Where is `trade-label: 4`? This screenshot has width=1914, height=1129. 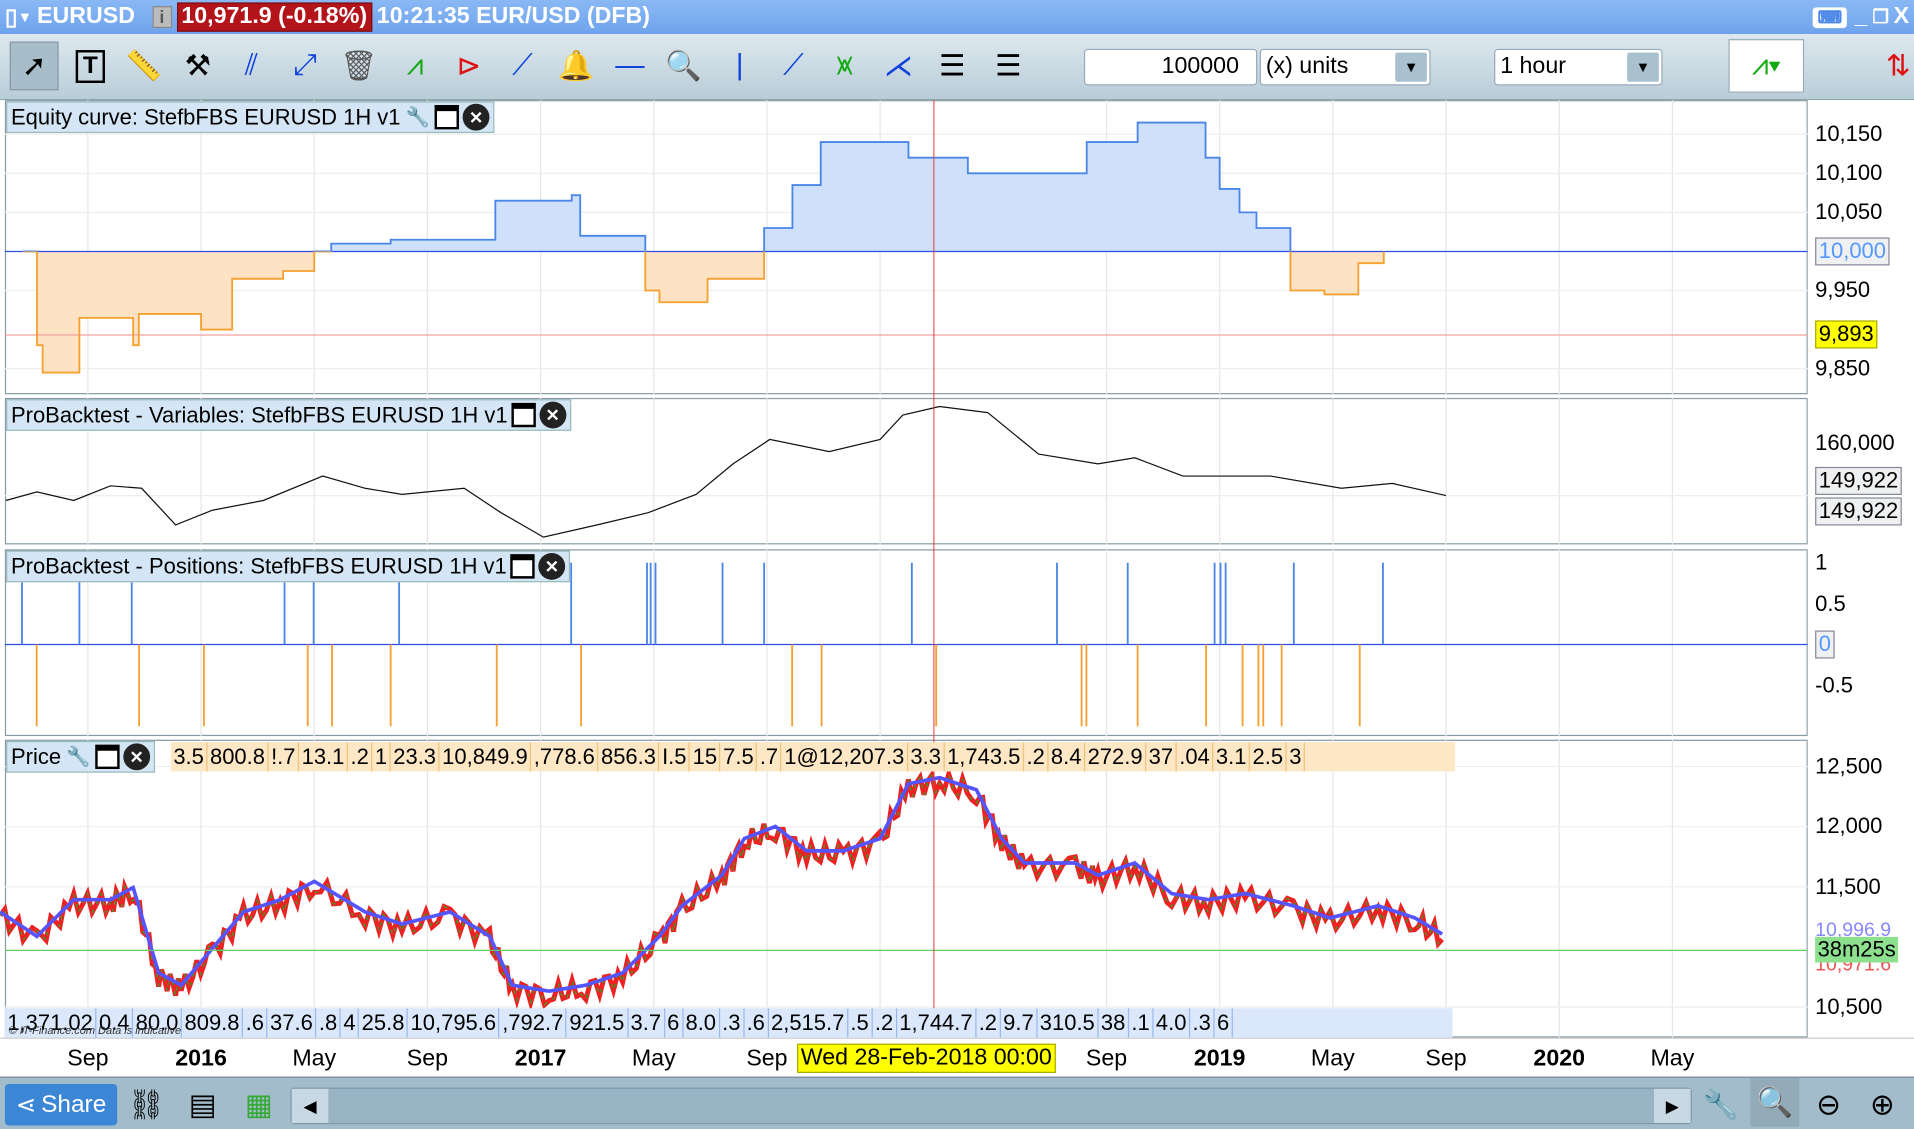 trade-label: 4 is located at coordinates (350, 1023).